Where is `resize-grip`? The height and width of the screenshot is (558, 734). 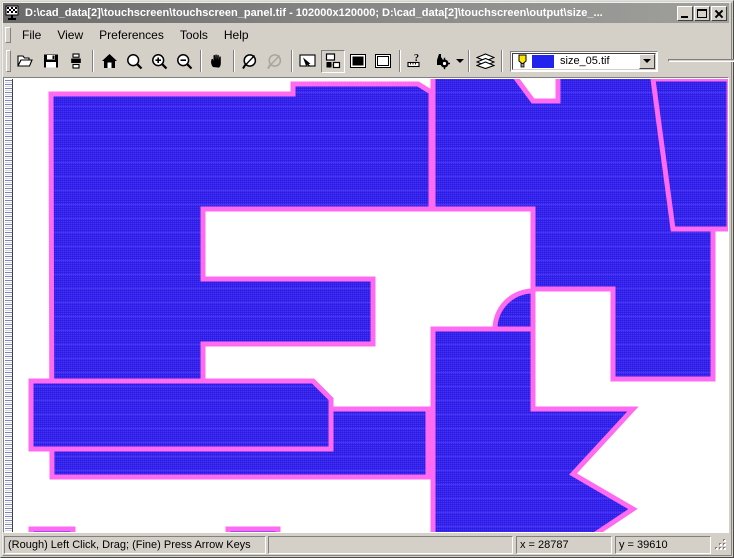
resize-grip is located at coordinates (721, 545).